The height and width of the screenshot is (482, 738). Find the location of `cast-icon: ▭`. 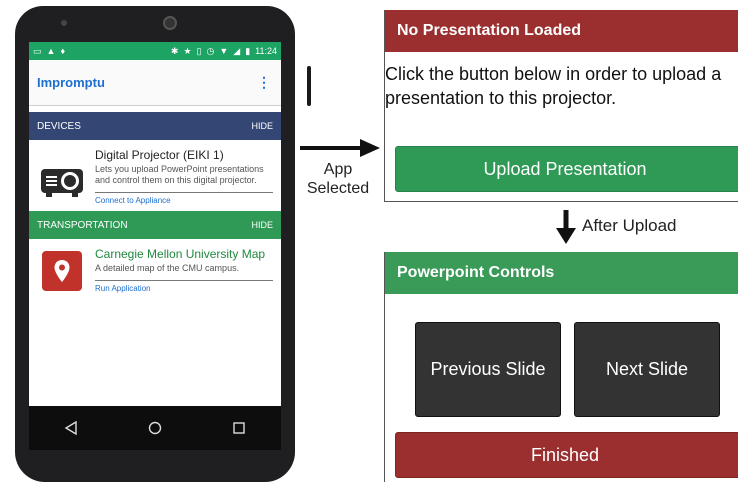

cast-icon: ▭ is located at coordinates (37, 50).